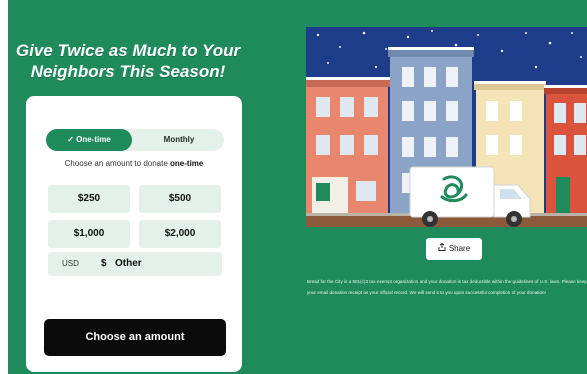  I want to click on frequency-toggle: ✓ One-time Monthly, so click(135, 140).